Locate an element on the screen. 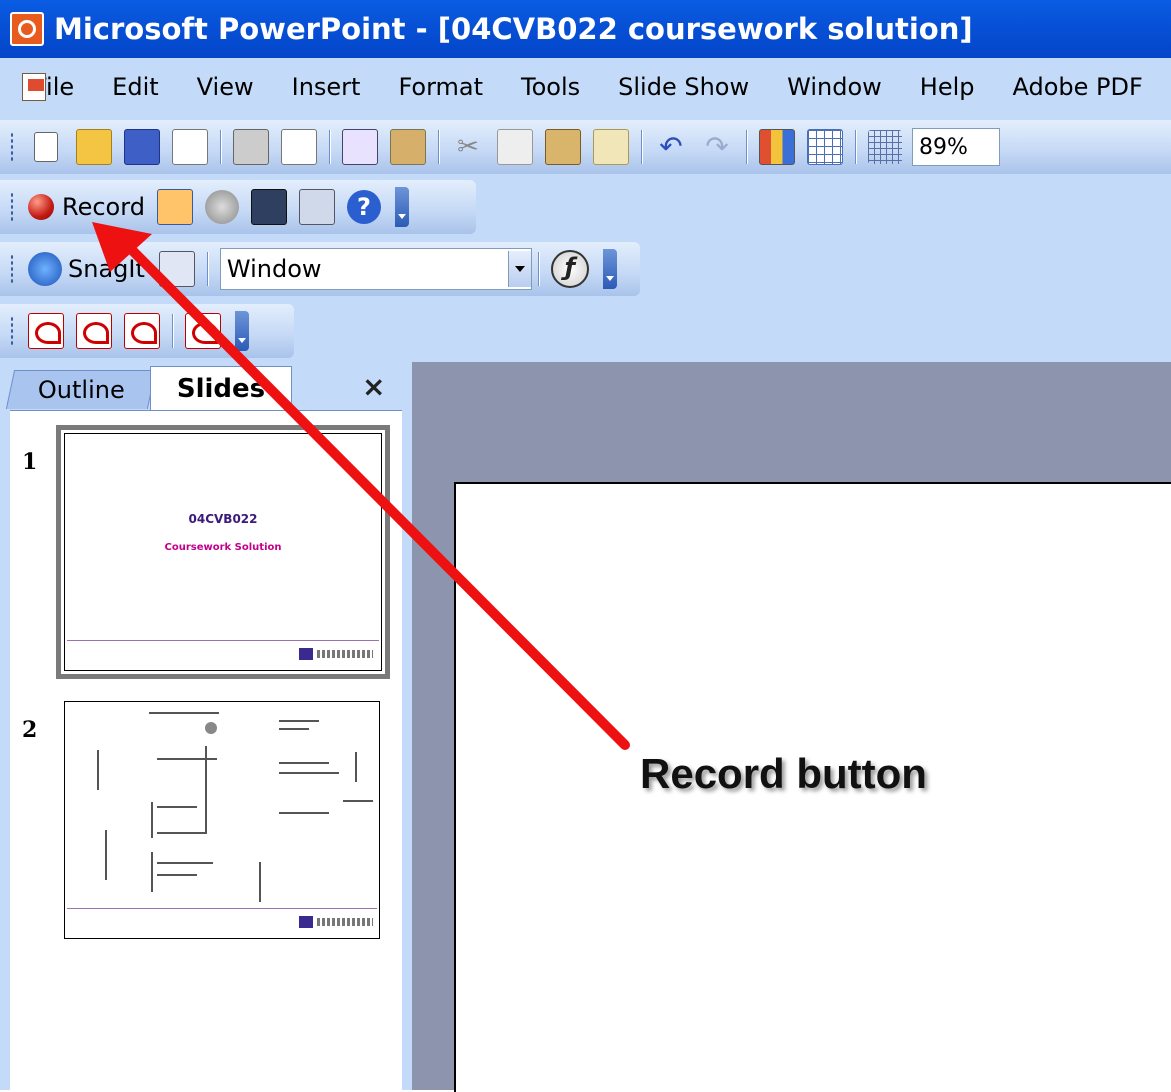  print-icon is located at coordinates (251, 147).